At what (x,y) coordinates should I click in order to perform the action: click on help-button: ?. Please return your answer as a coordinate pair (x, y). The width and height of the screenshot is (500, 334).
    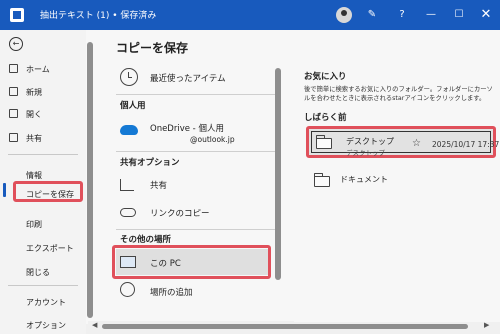
    Looking at the image, I should click on (402, 15).